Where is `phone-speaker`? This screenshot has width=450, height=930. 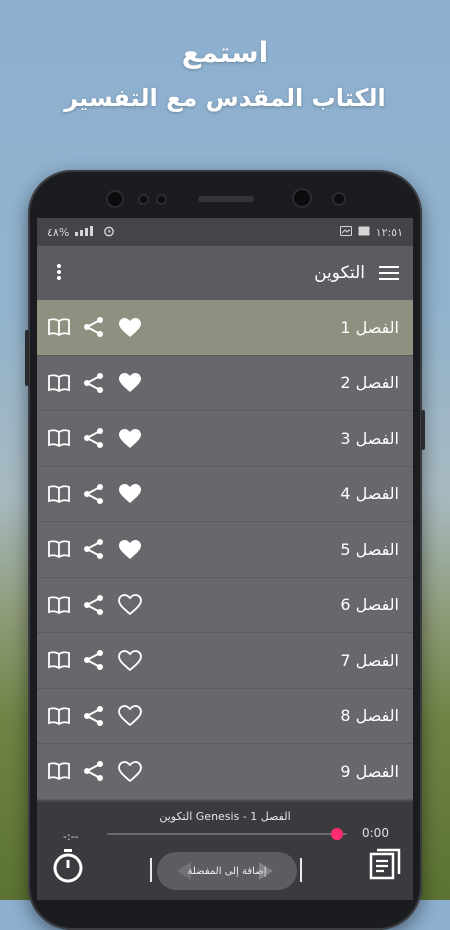
phone-speaker is located at coordinates (226, 199).